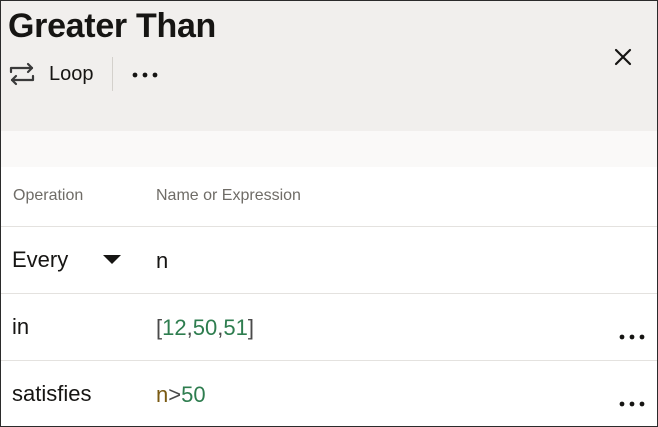  Describe the element at coordinates (71, 260) in the screenshot. I see `operation-dropdown: Every` at that location.